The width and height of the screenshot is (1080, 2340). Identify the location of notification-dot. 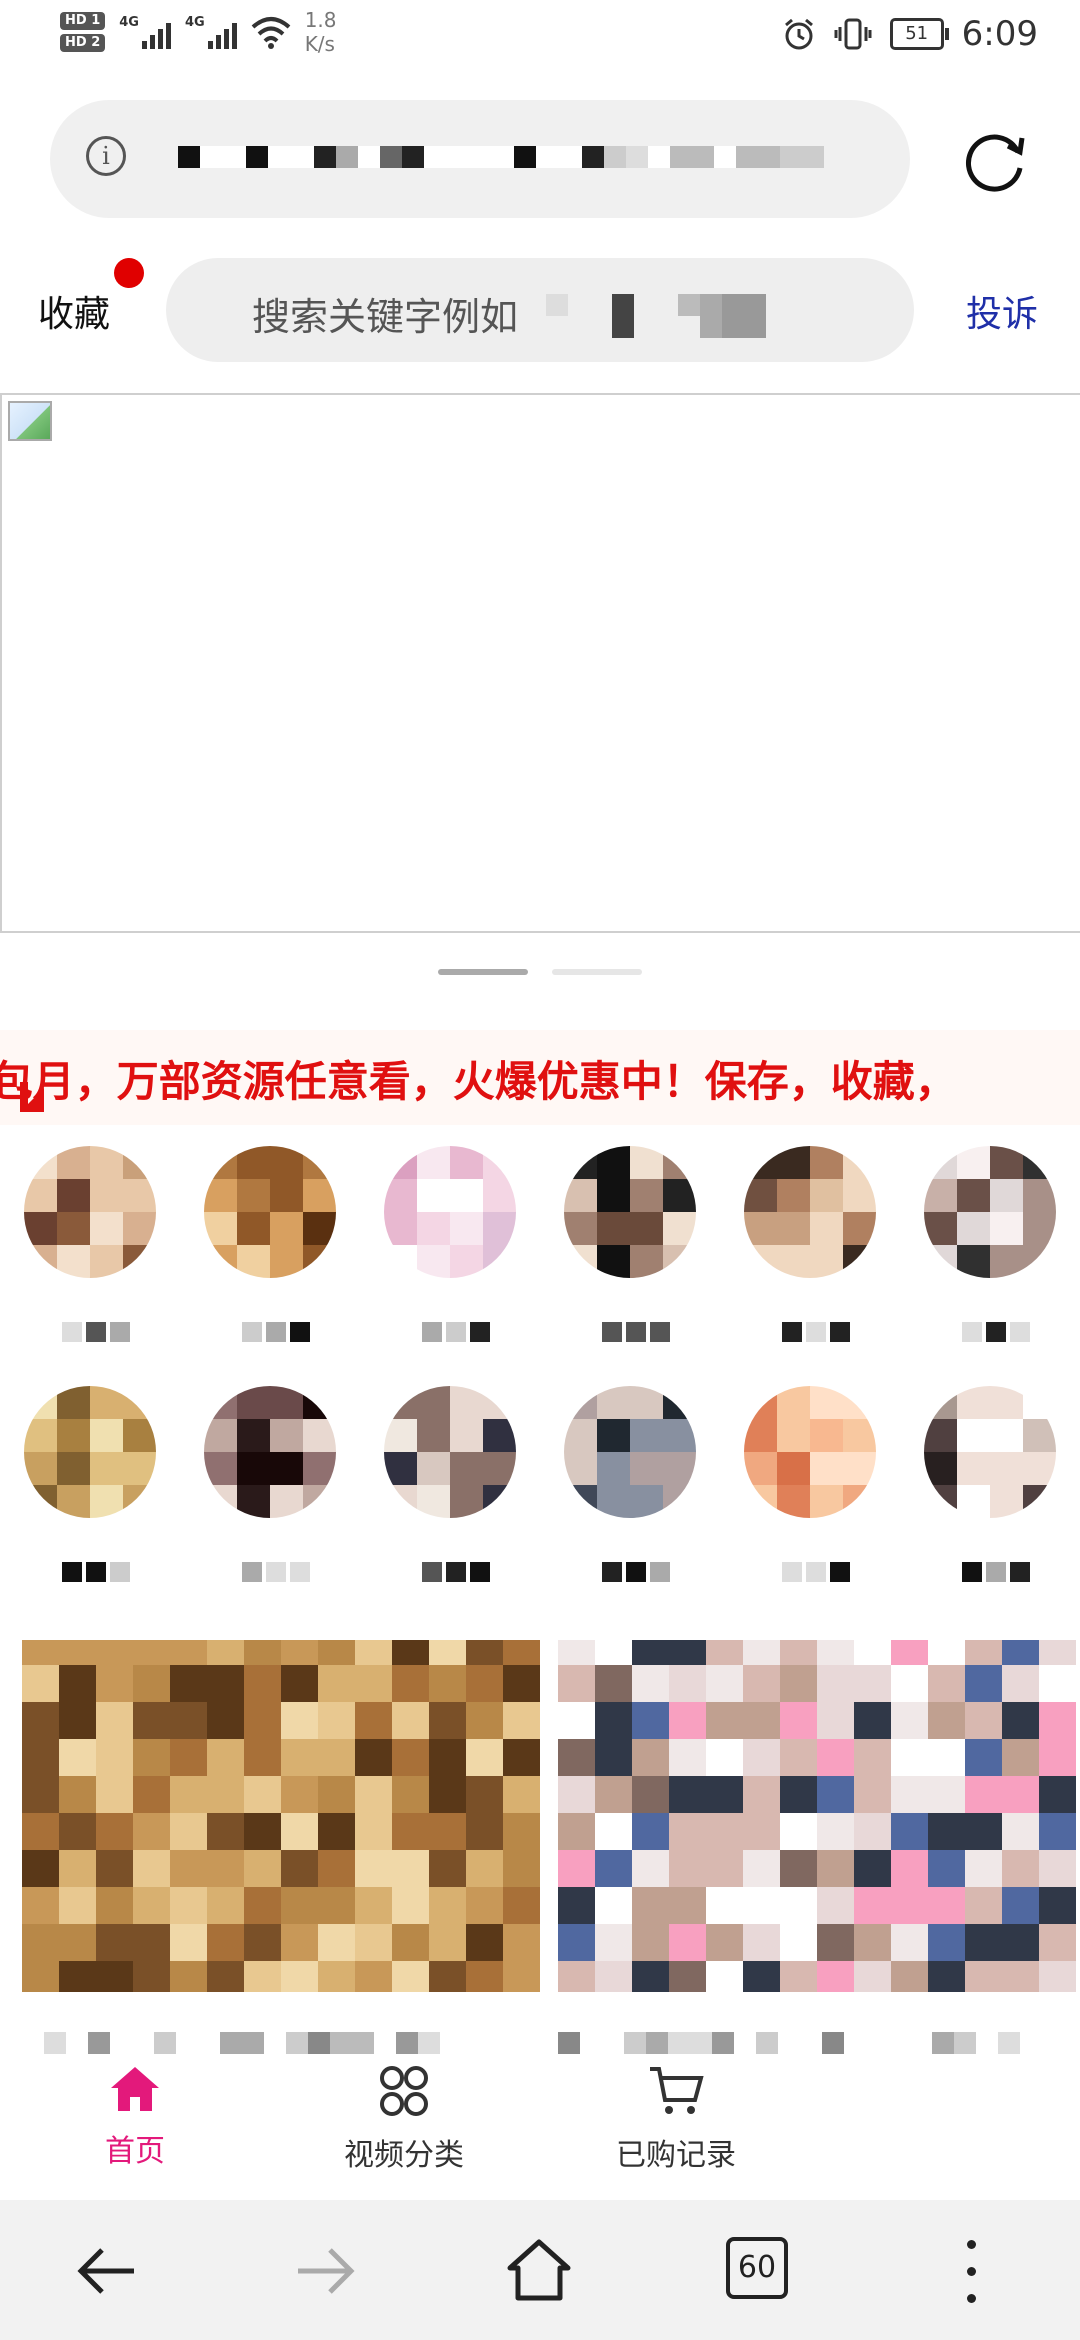
(129, 273).